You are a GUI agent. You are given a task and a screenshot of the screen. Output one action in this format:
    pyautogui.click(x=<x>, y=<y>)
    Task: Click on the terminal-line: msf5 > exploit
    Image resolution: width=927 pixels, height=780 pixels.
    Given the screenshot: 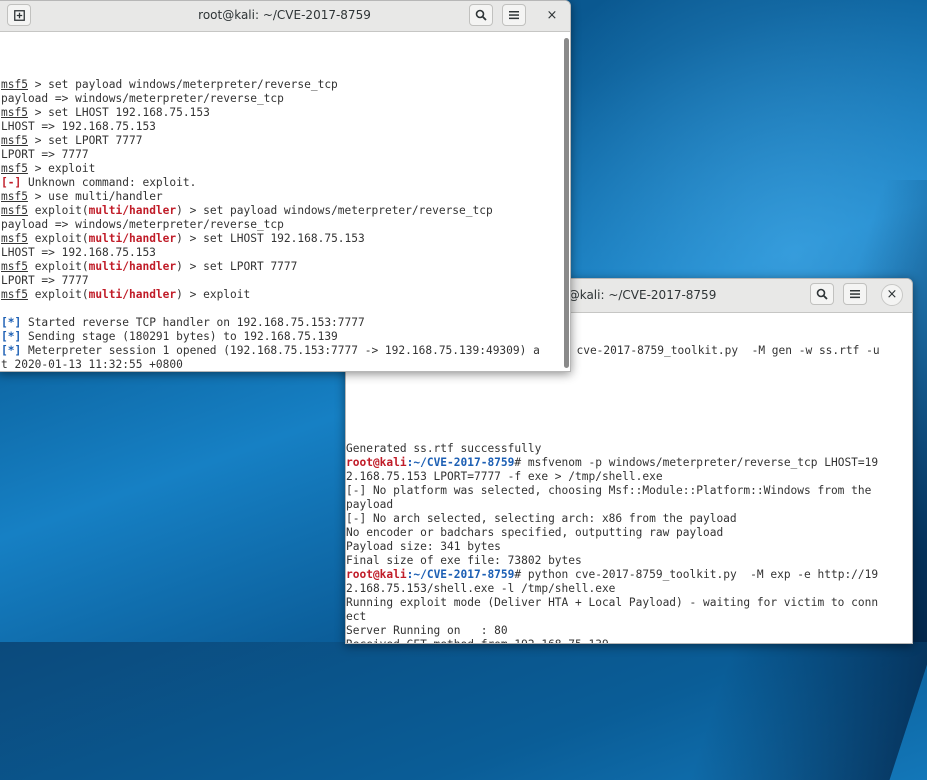 What is the action you would take?
    pyautogui.click(x=285, y=169)
    